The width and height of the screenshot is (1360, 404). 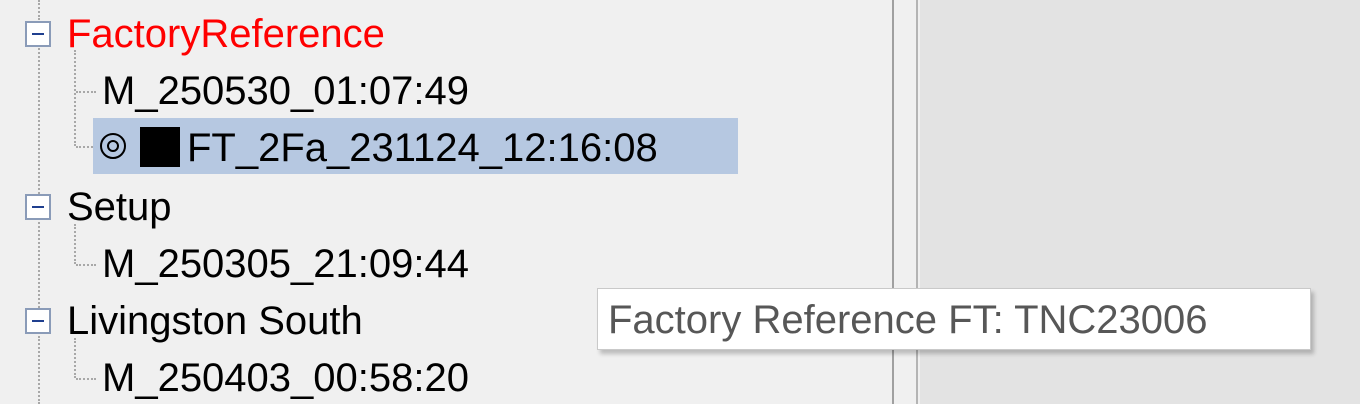 I want to click on black-square-icon, so click(x=160, y=147).